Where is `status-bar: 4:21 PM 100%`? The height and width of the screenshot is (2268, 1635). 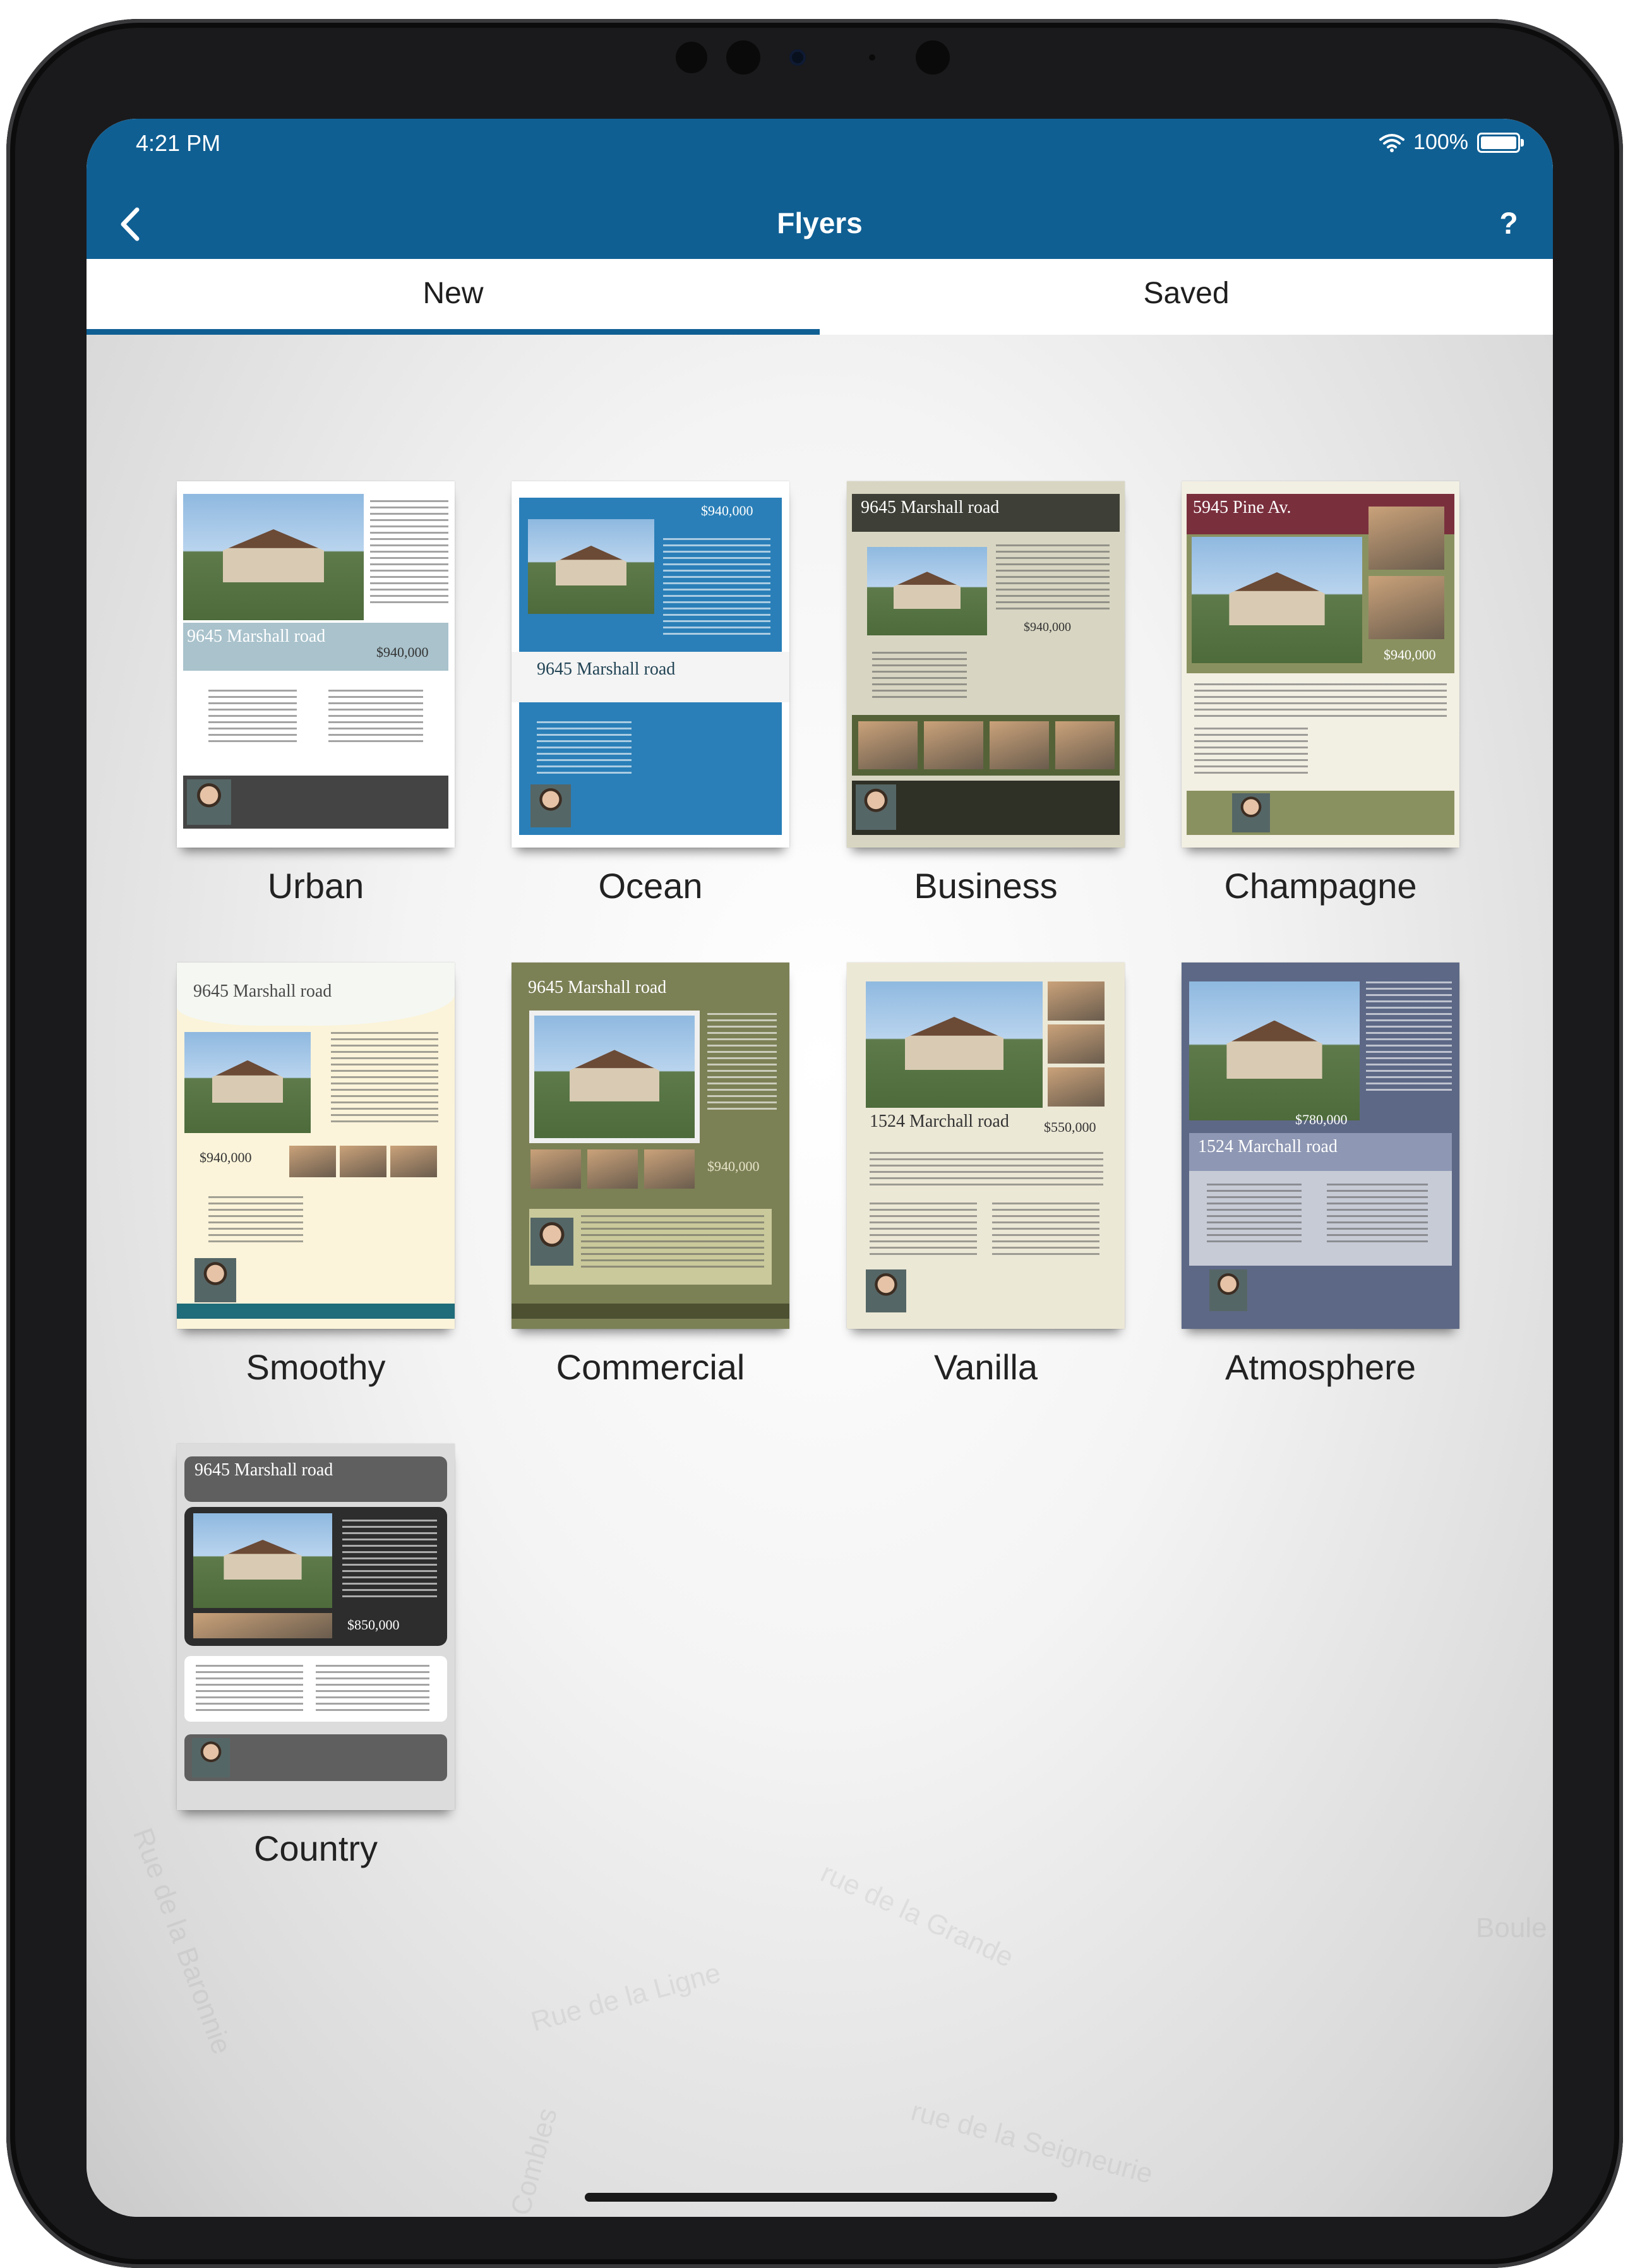 status-bar: 4:21 PM 100% is located at coordinates (820, 153).